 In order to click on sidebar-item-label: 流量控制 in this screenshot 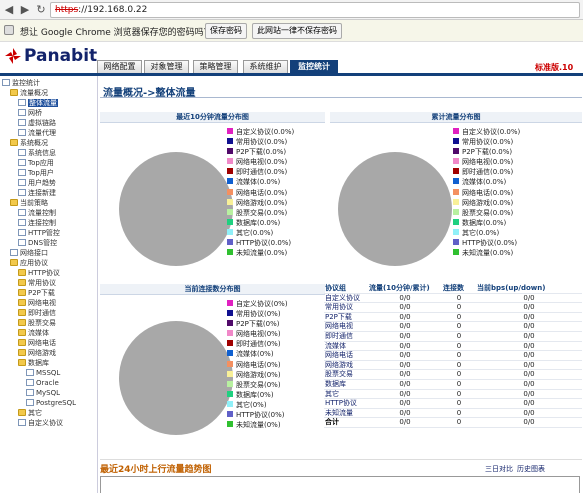, I will do `click(42, 213)`.